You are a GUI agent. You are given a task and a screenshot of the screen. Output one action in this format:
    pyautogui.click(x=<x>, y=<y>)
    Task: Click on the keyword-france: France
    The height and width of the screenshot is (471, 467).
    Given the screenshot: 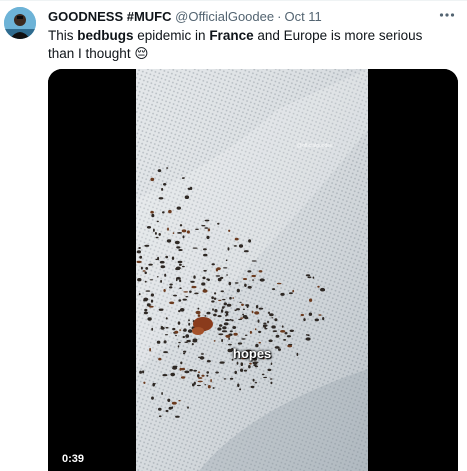 What is the action you would take?
    pyautogui.click(x=231, y=35)
    